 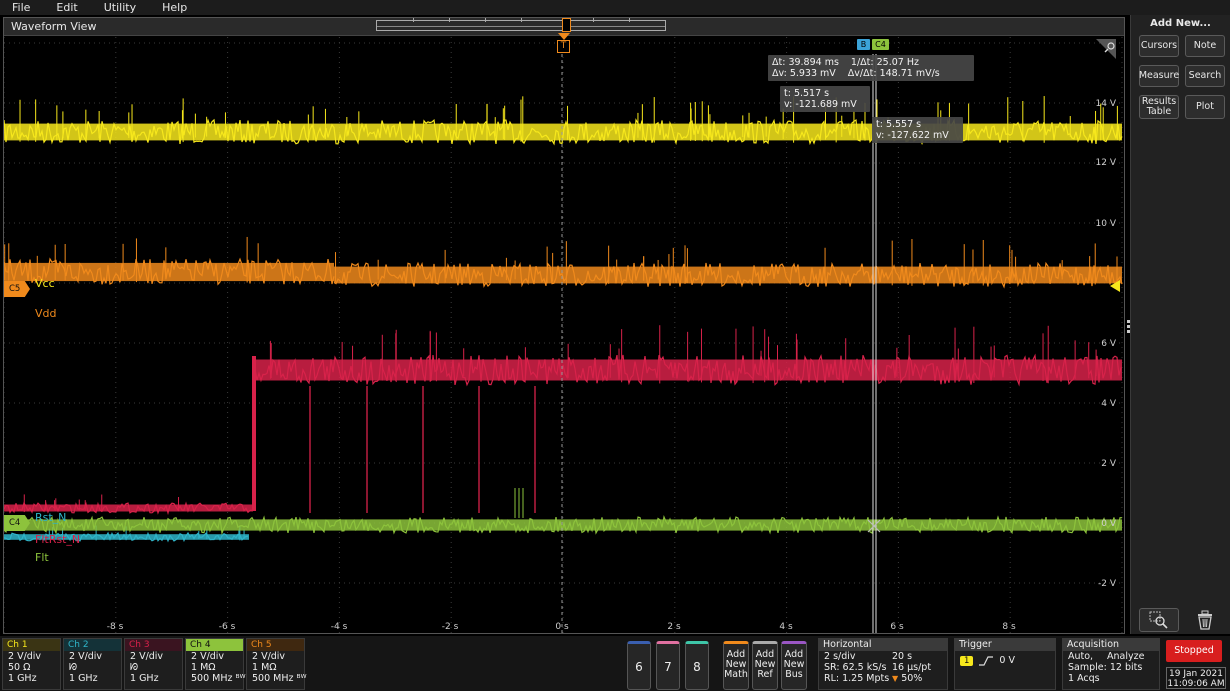 What do you see at coordinates (339, 627) in the screenshot?
I see `x-axis-label: -4 s` at bounding box center [339, 627].